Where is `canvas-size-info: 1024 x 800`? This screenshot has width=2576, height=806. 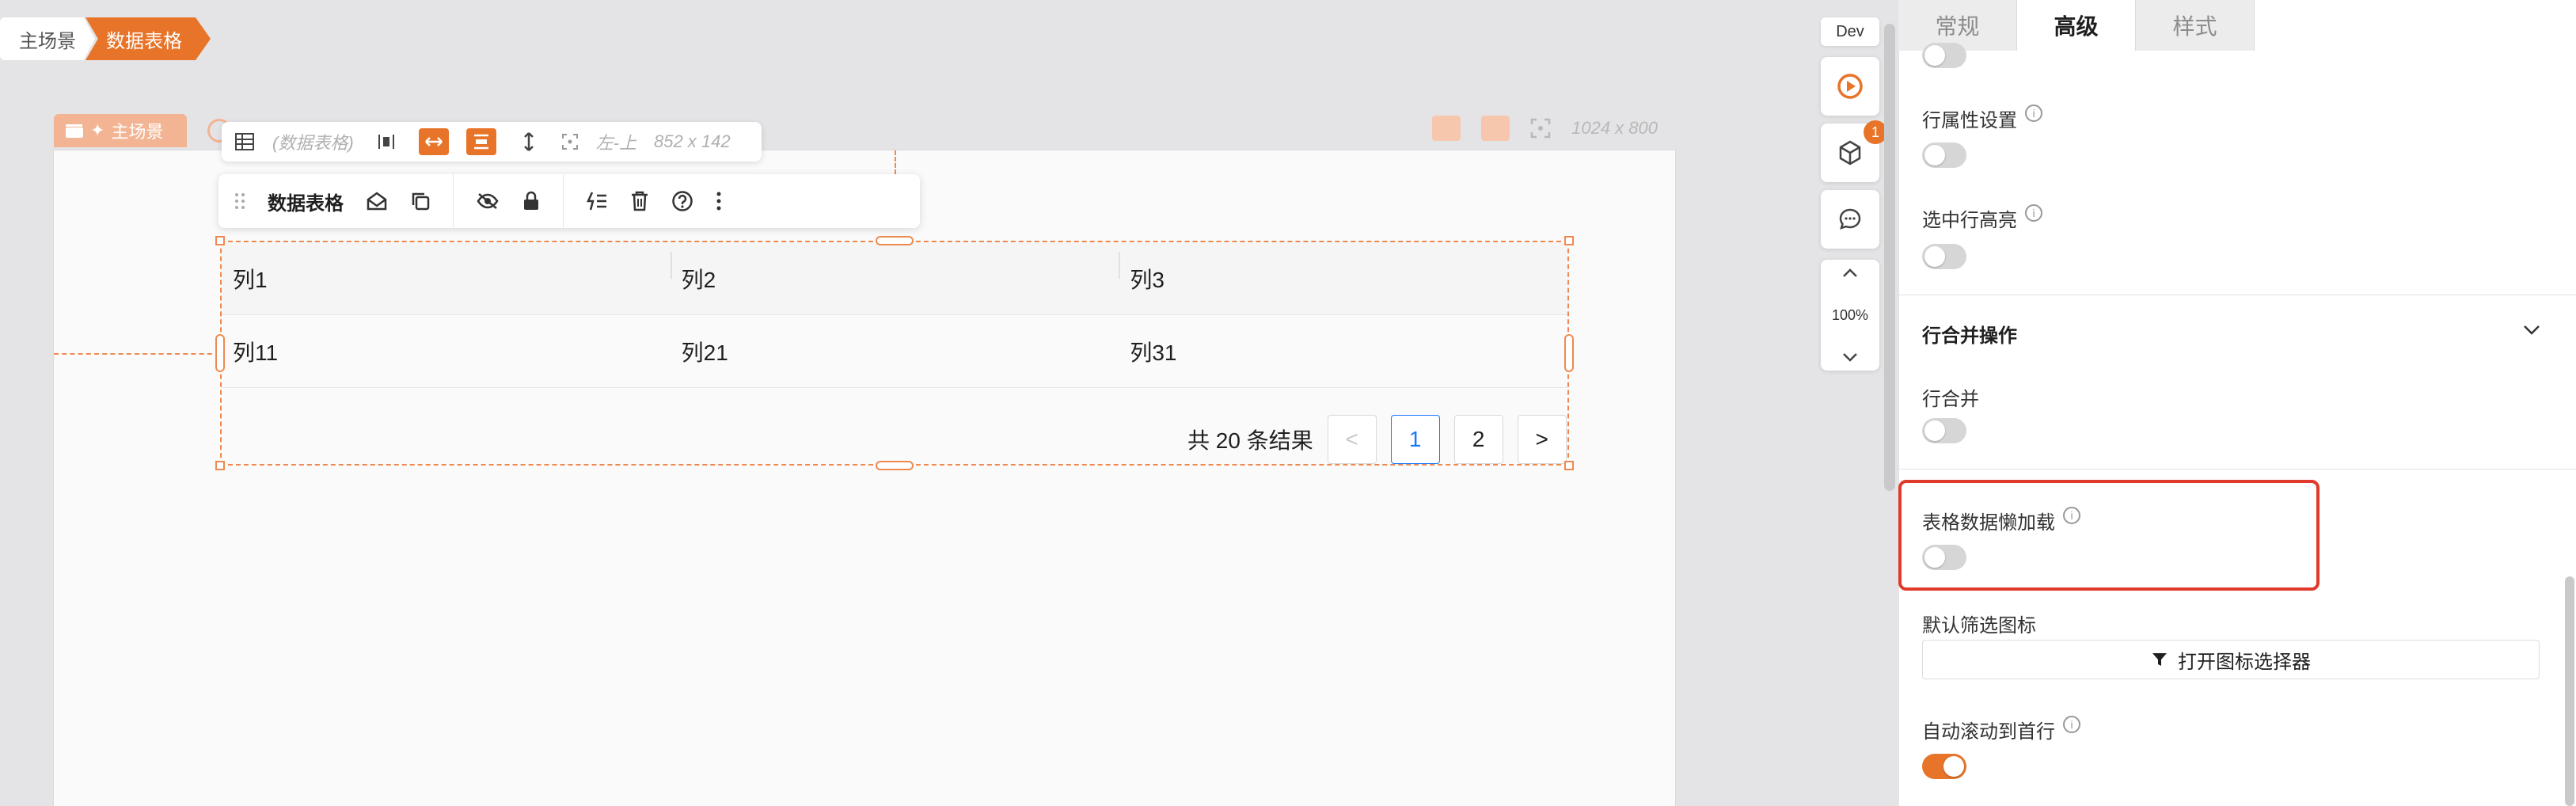
canvas-size-info: 1024 x 800 is located at coordinates (1545, 128).